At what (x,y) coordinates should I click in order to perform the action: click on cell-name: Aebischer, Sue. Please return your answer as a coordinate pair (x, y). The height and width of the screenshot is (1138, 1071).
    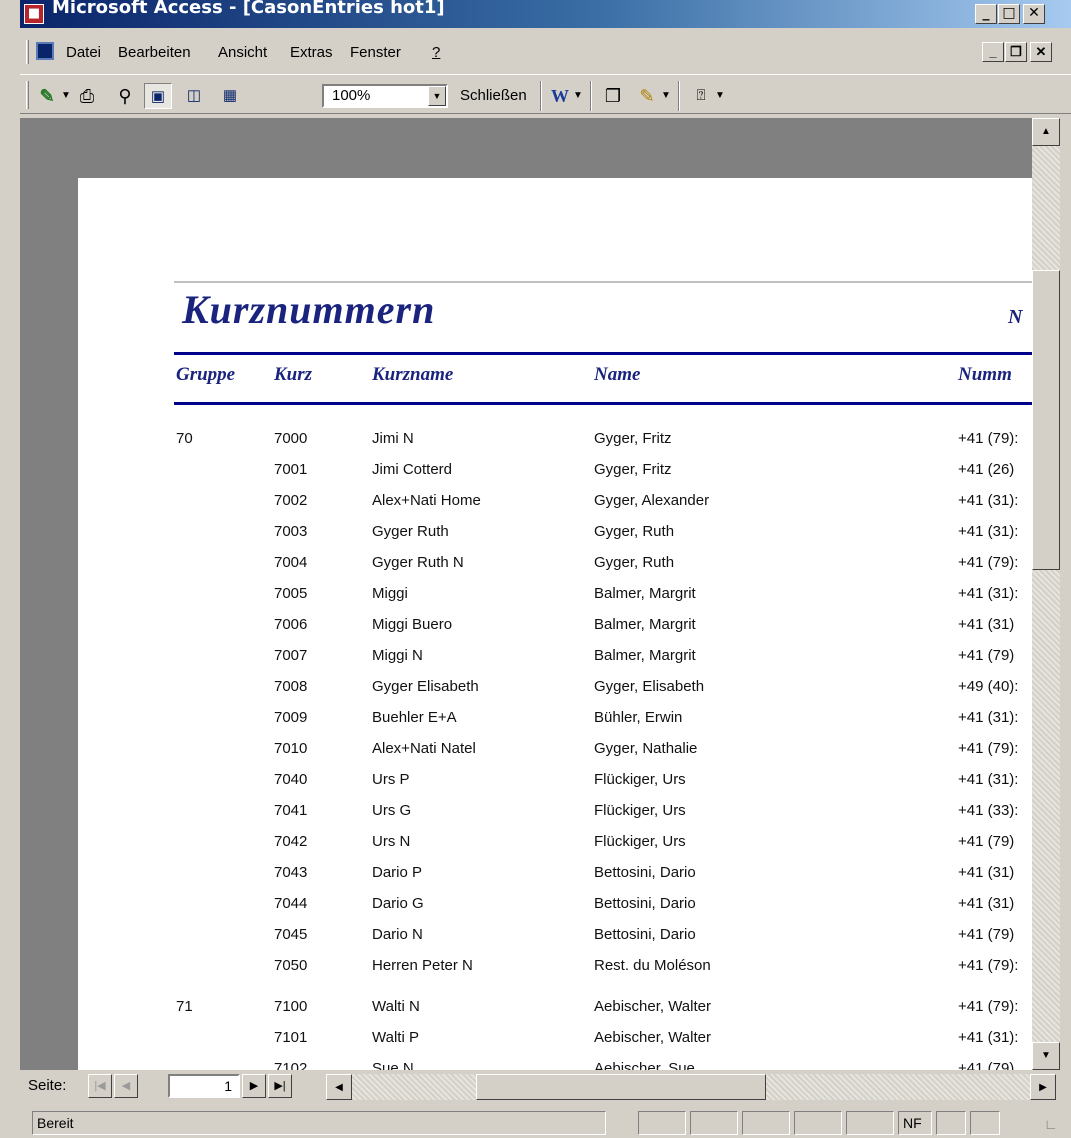
    Looking at the image, I should click on (644, 1065).